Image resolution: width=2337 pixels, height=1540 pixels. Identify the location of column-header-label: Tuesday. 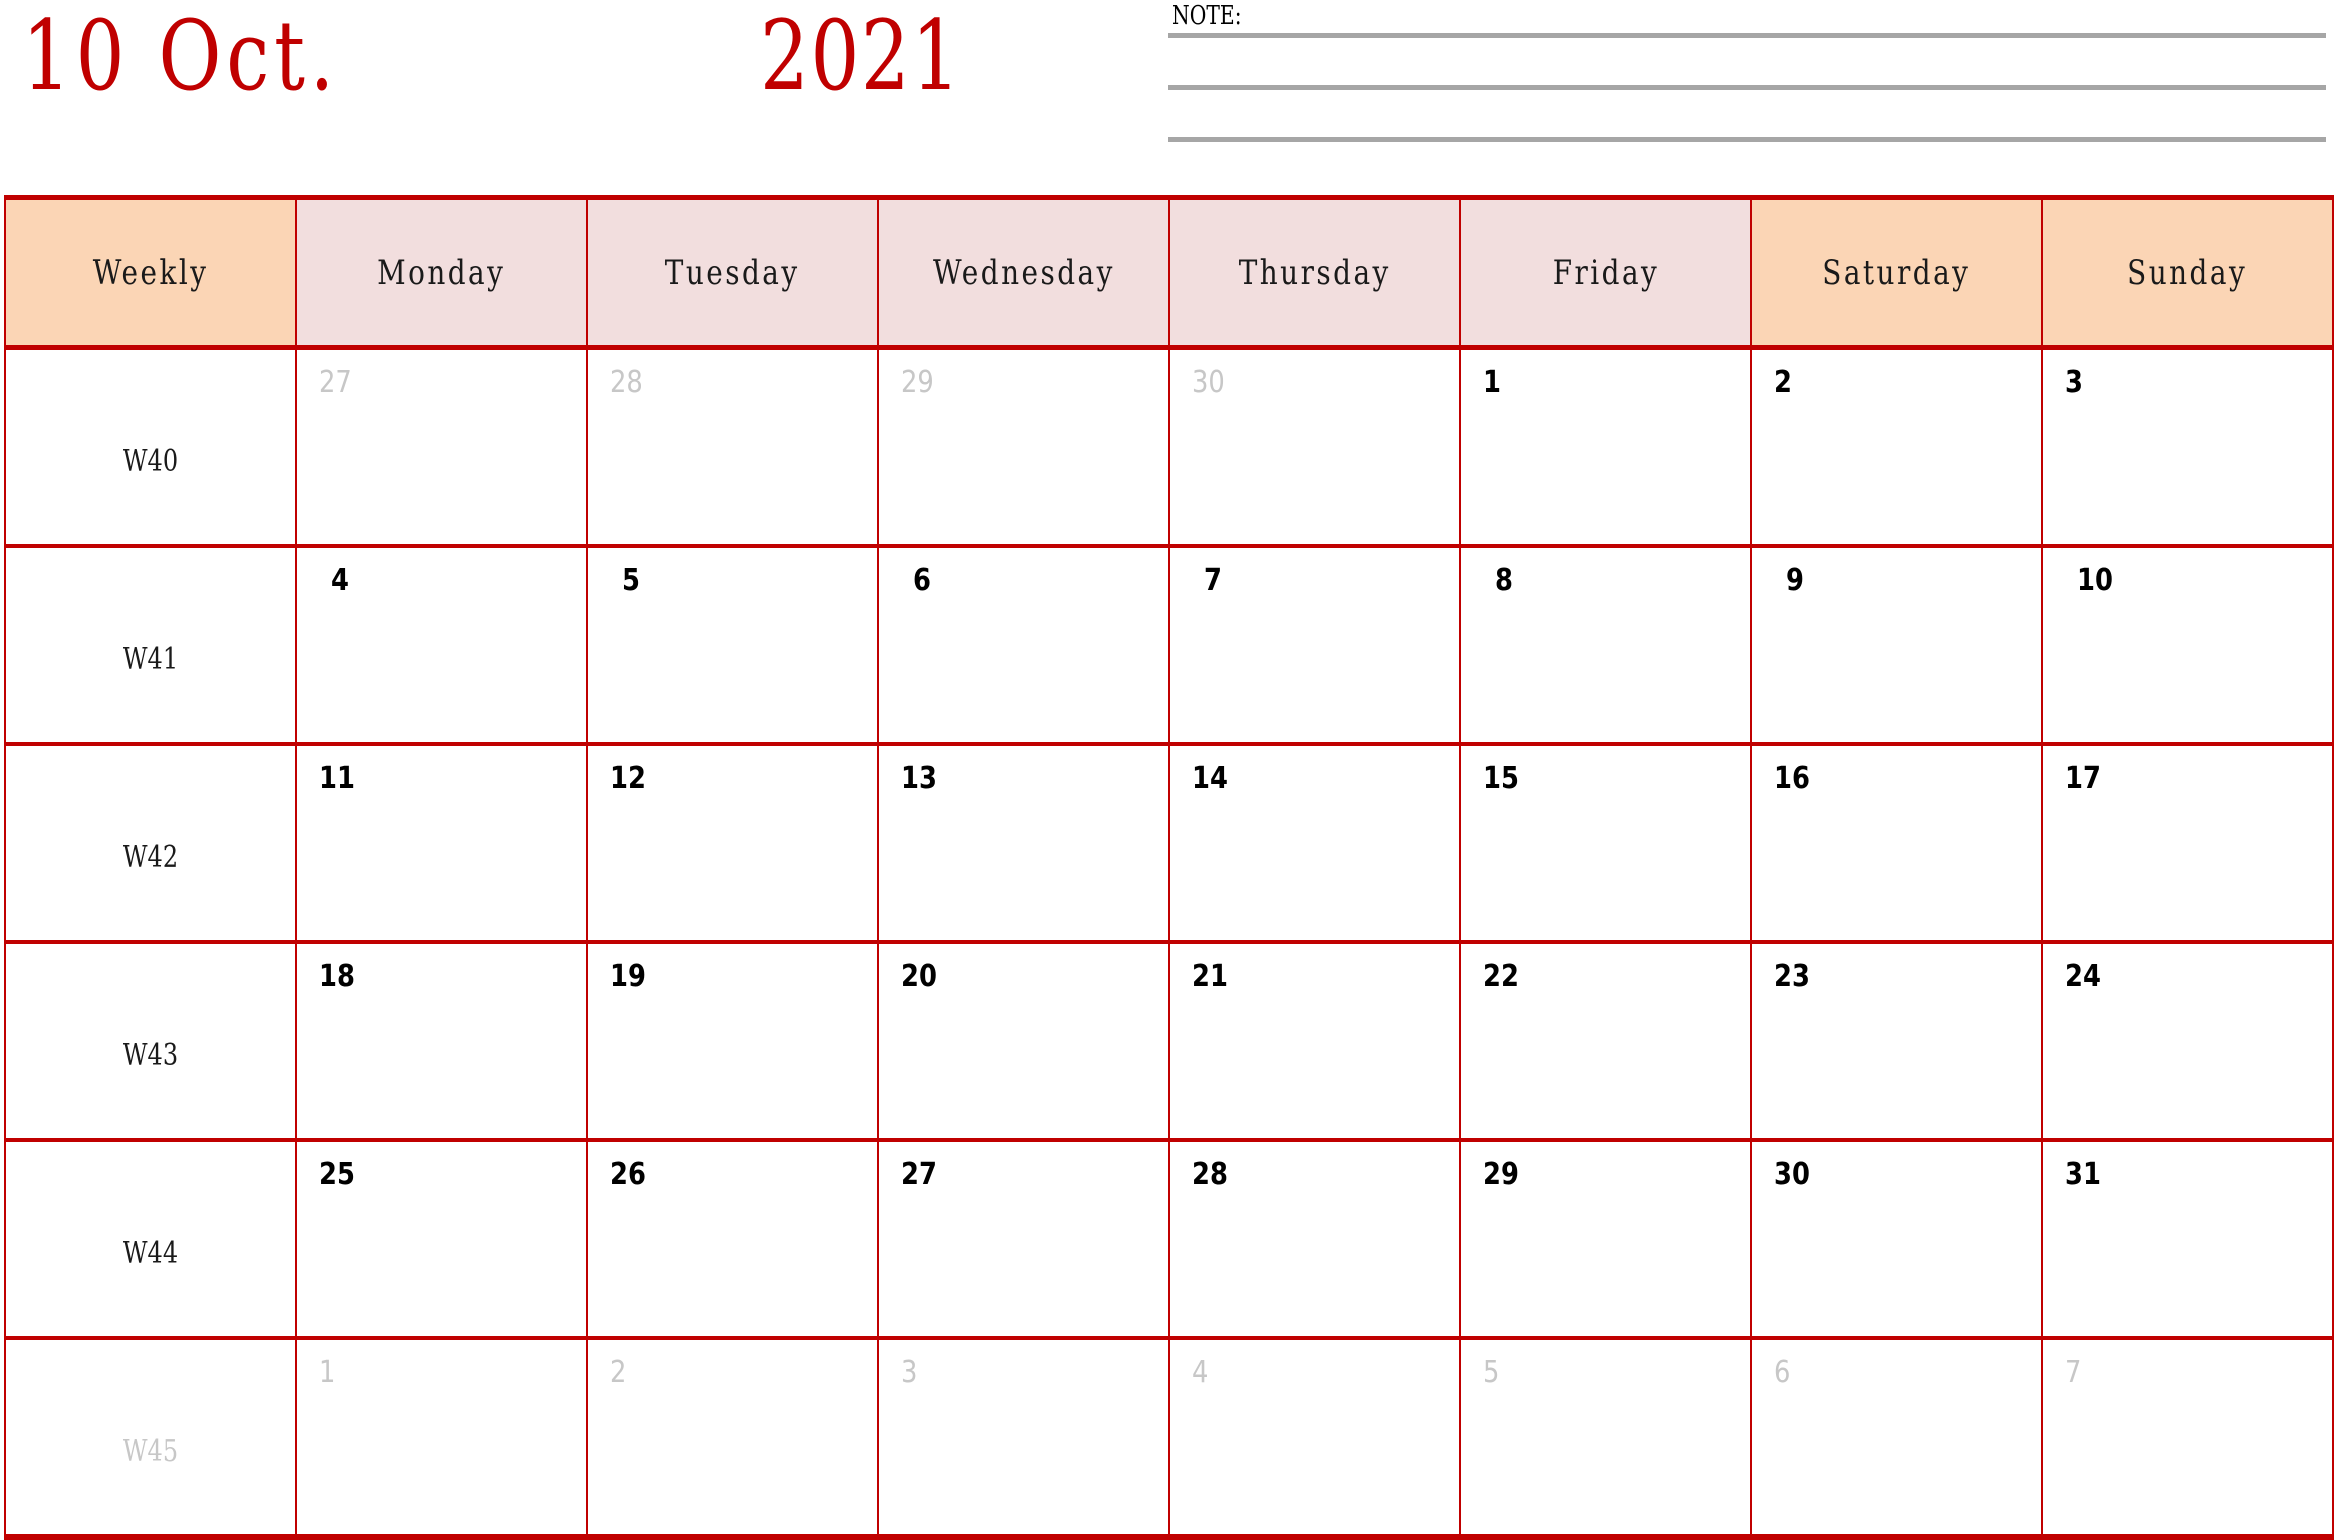
(732, 272).